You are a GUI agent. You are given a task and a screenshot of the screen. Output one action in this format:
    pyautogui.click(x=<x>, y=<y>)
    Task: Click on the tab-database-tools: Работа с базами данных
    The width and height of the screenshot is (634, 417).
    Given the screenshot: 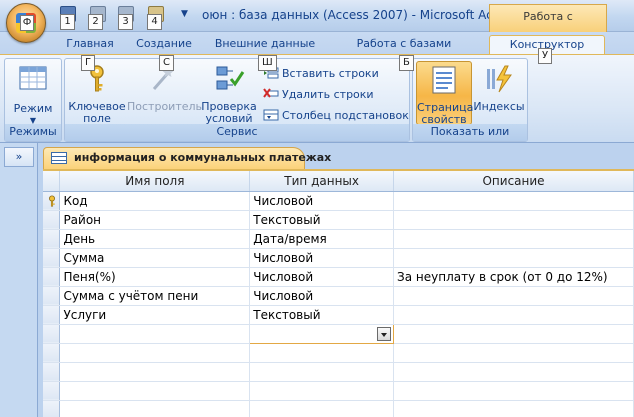 What is the action you would take?
    pyautogui.click(x=404, y=51)
    